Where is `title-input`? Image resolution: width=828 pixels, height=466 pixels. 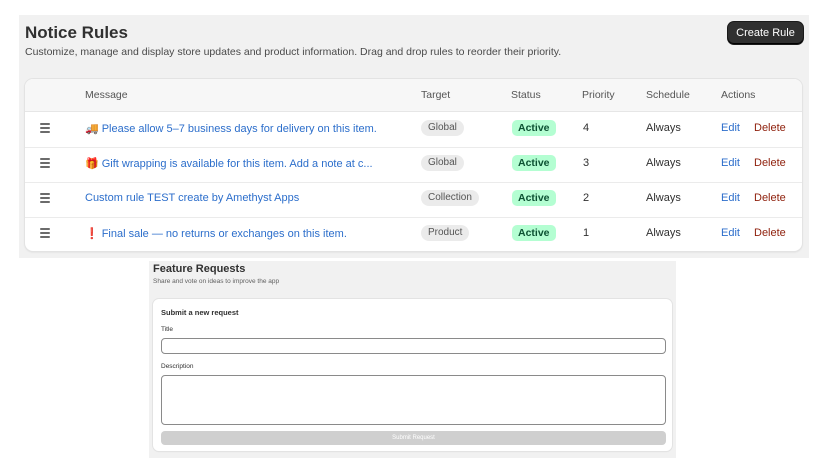
title-input is located at coordinates (413, 346).